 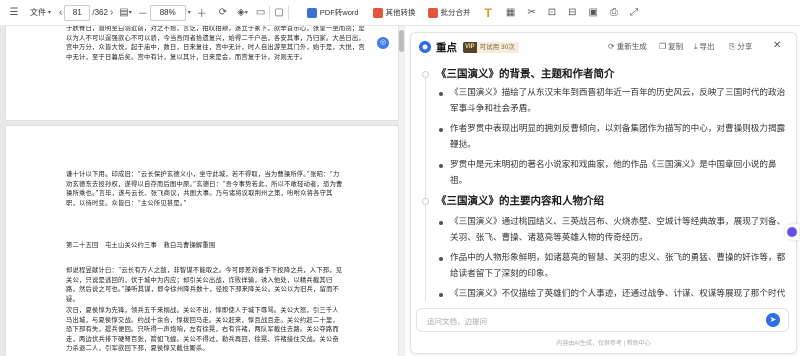 I want to click on comment-icon: ▢, so click(x=278, y=12).